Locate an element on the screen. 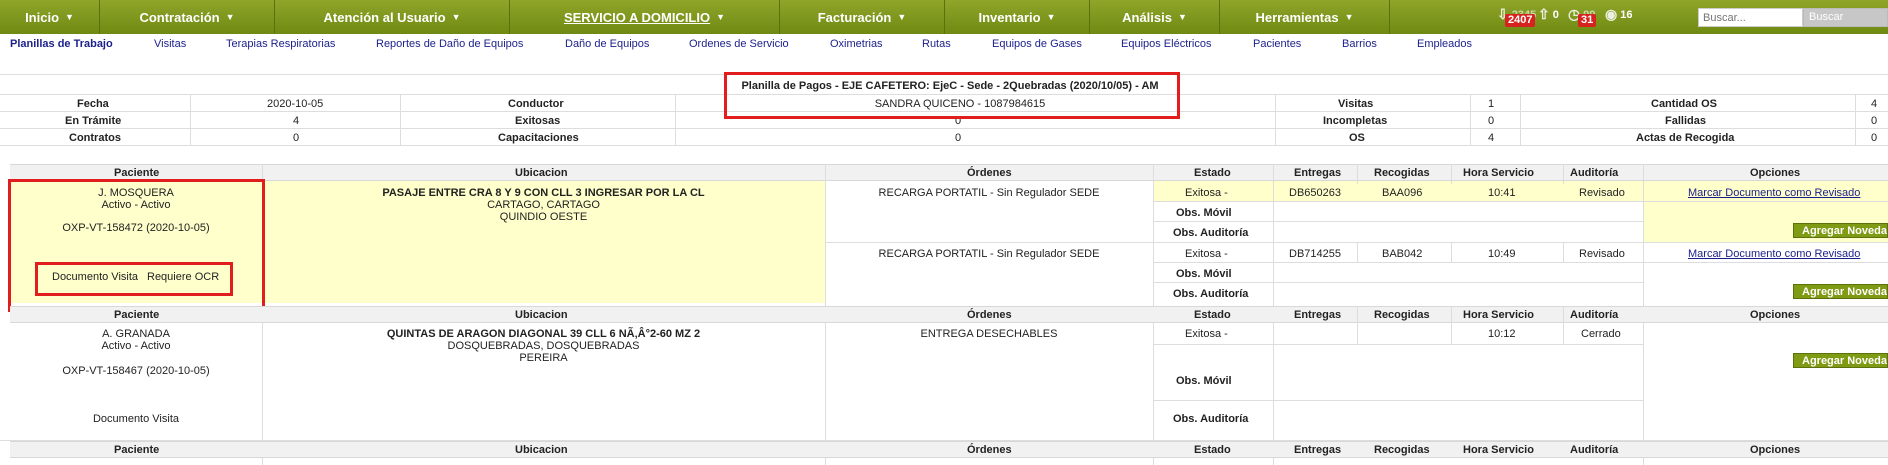 The width and height of the screenshot is (1888, 465). nav-servicio-domicilio: SERVICIO A DOMICILIO ▼ is located at coordinates (645, 17).